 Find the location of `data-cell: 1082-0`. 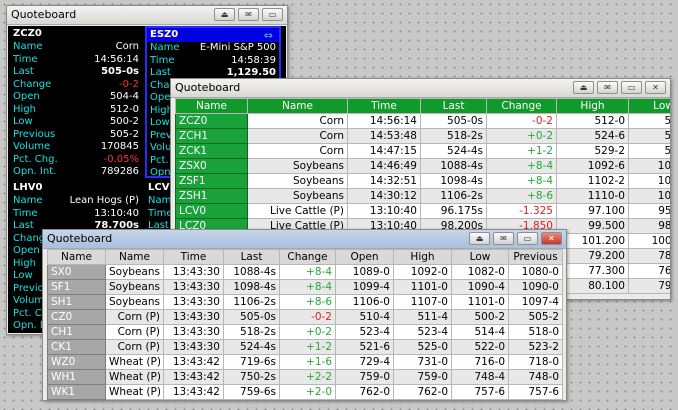

data-cell: 1082-0 is located at coordinates (480, 272).